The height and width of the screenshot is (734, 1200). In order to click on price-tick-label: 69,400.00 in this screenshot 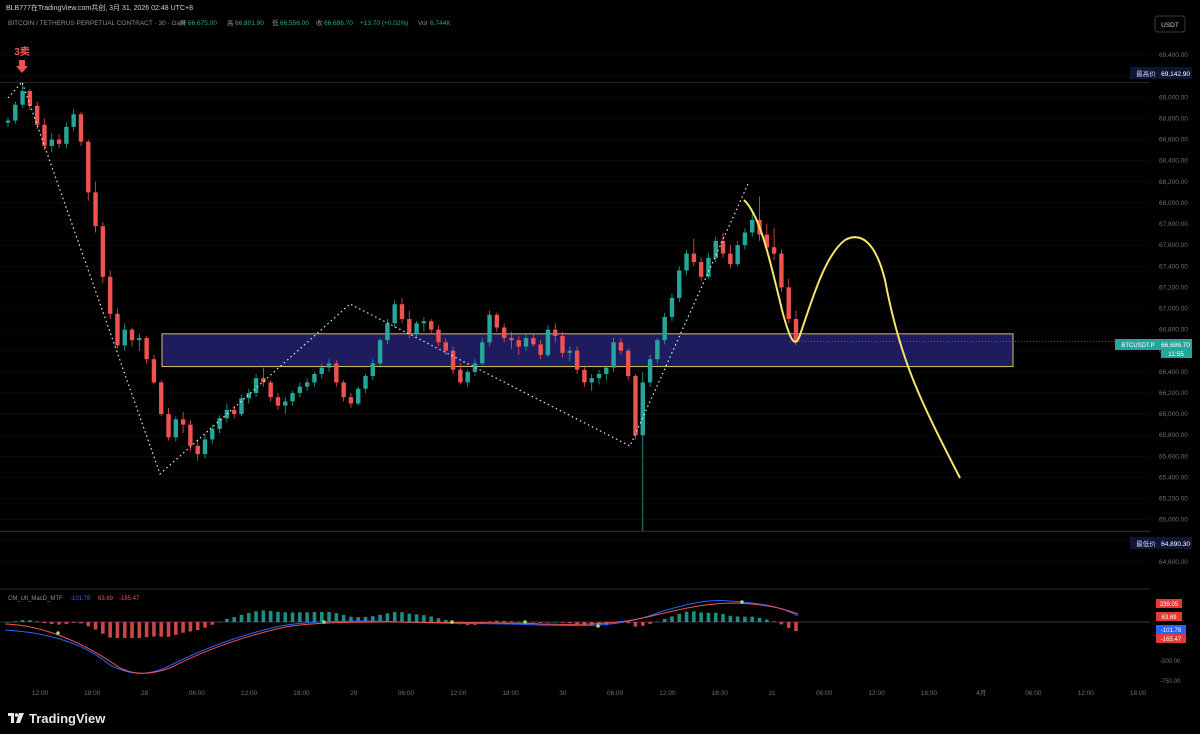, I will do `click(1173, 55)`.